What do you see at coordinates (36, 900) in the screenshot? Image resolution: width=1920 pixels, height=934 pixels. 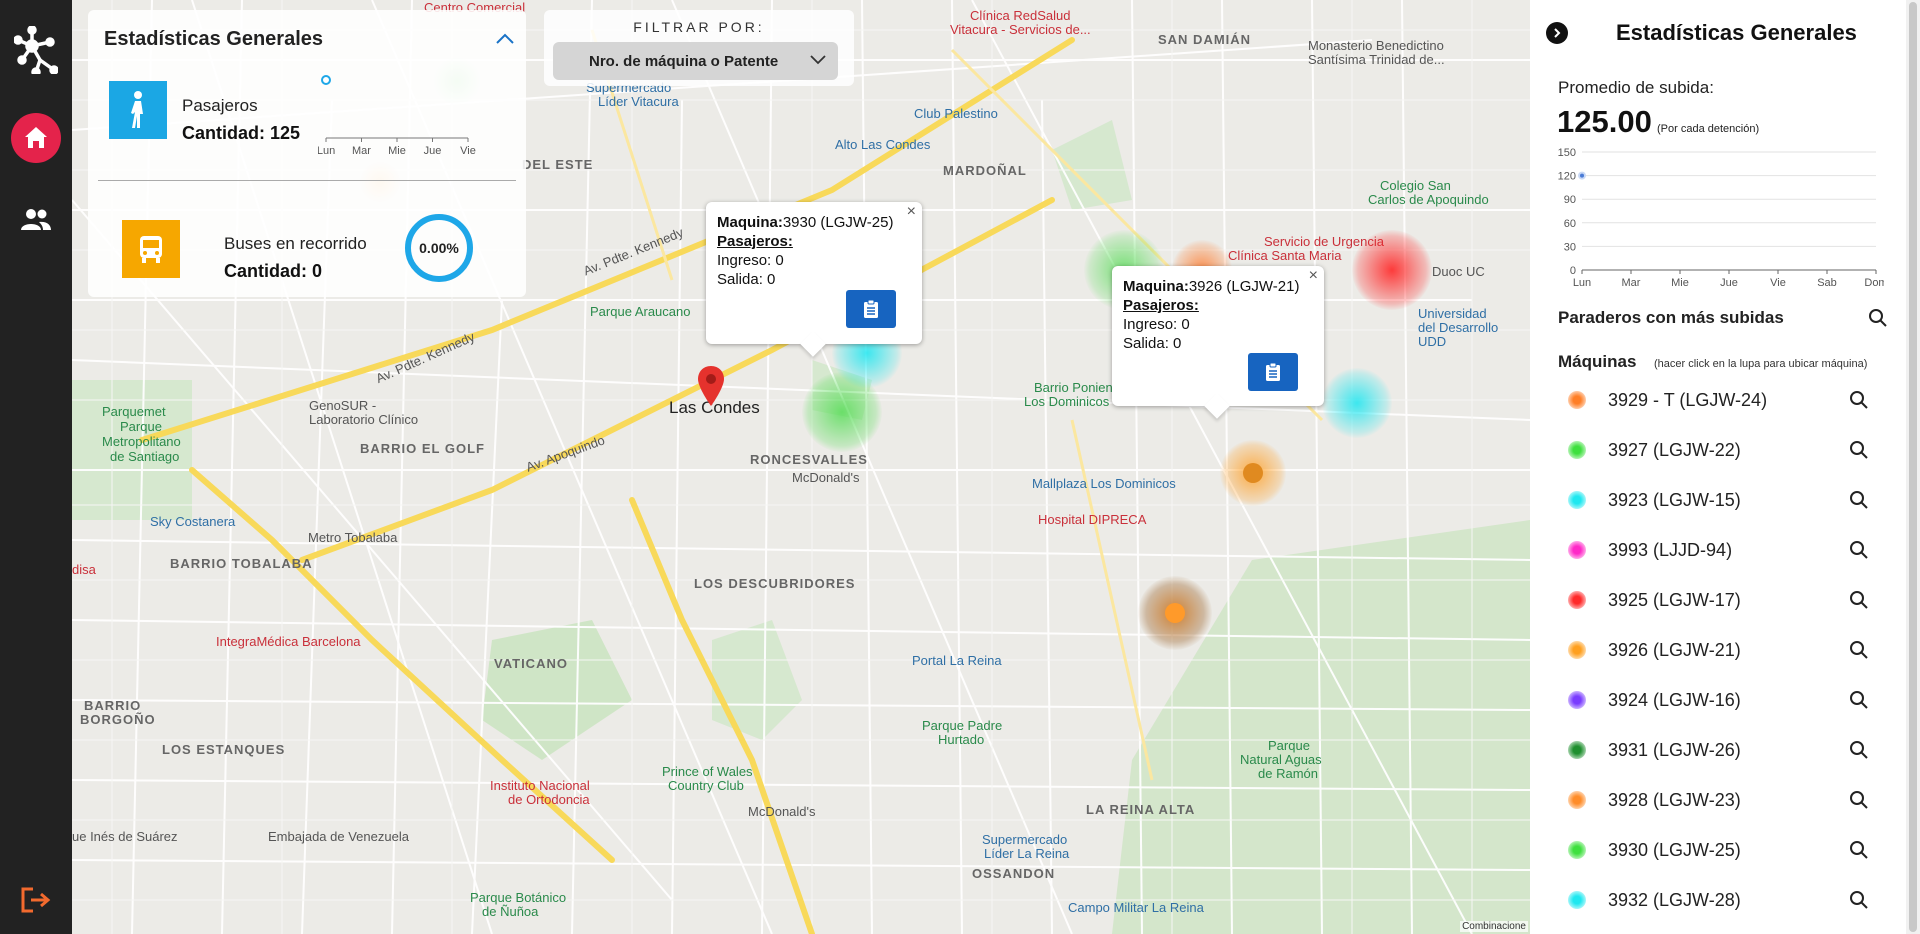 I see `logout-icon` at bounding box center [36, 900].